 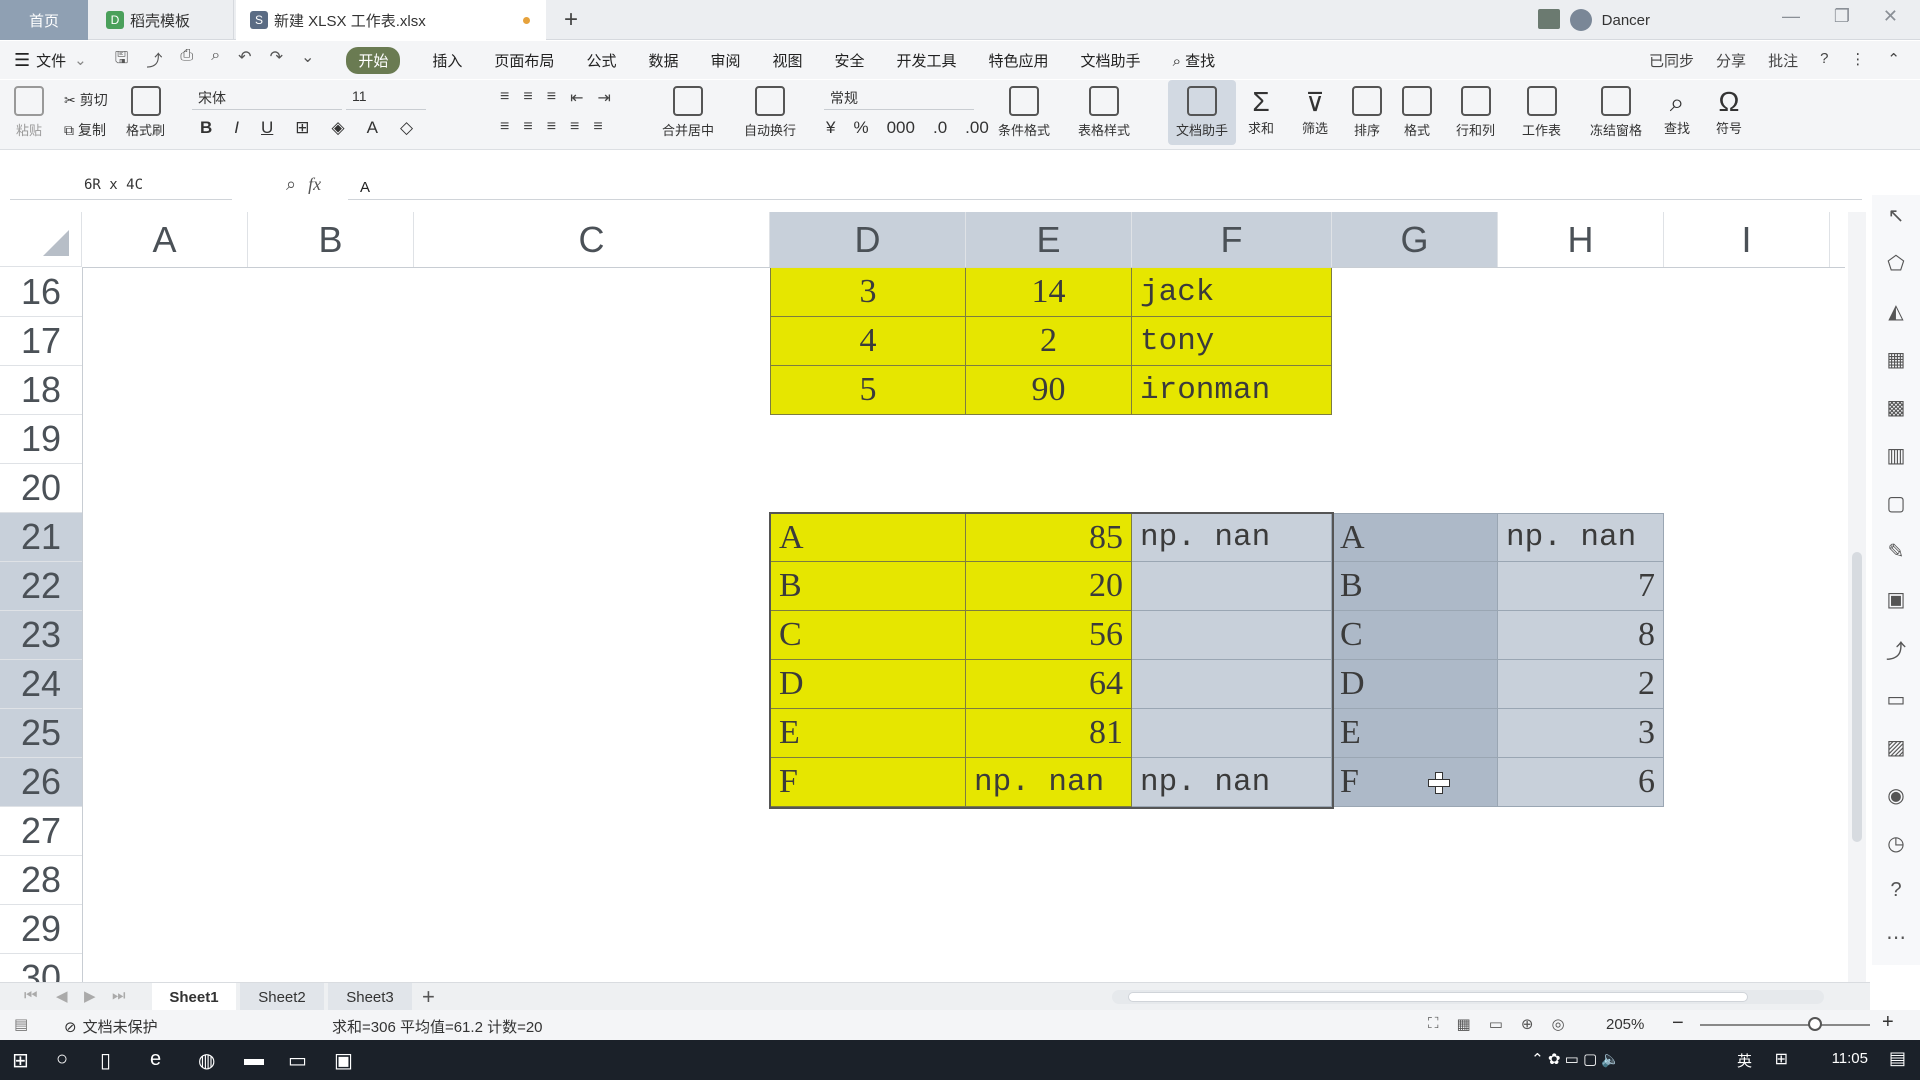 What do you see at coordinates (1049, 239) in the screenshot?
I see `col-header-e: E` at bounding box center [1049, 239].